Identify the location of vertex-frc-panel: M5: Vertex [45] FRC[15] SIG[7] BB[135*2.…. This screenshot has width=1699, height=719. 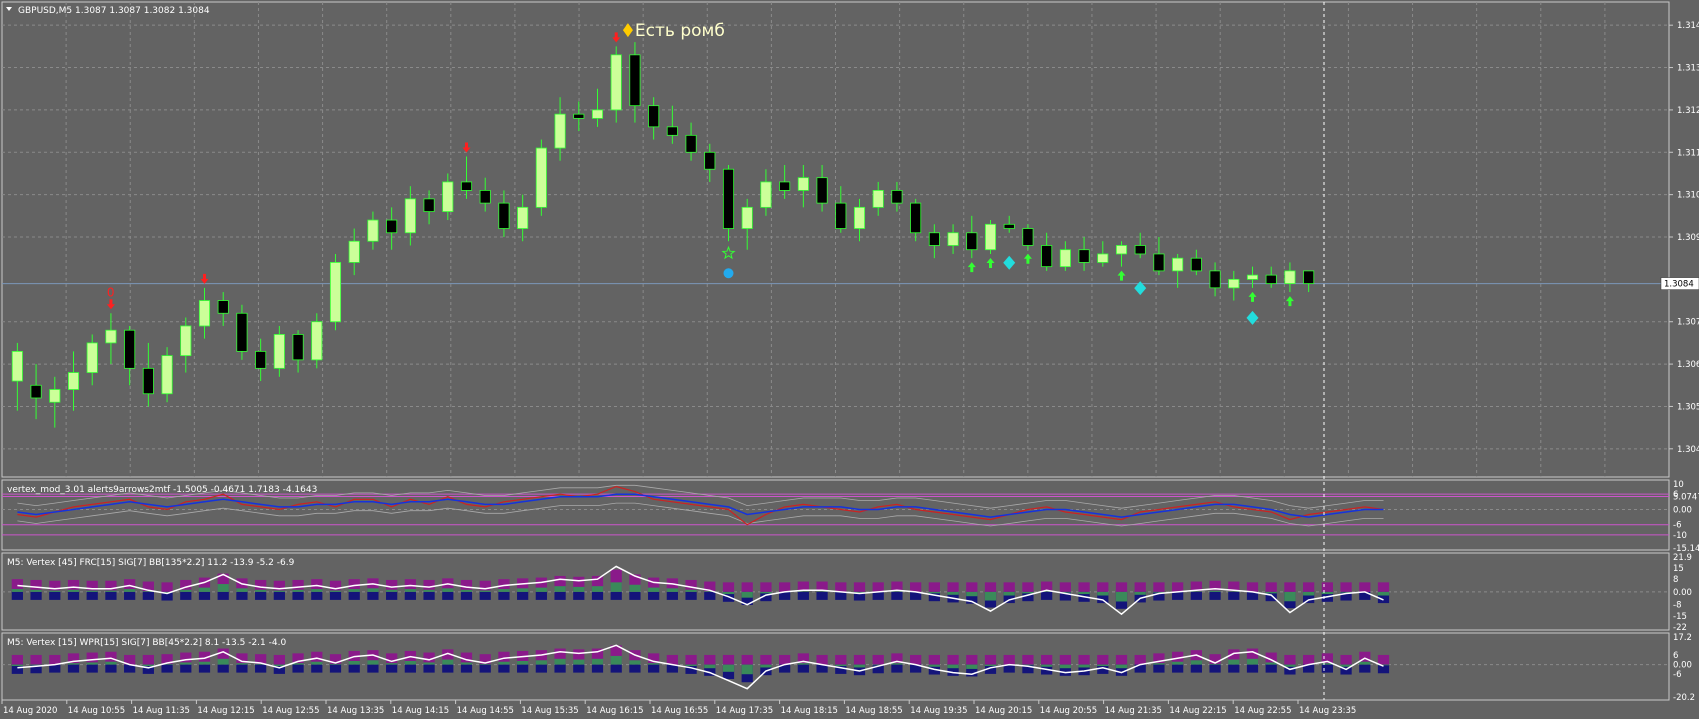
(846, 592).